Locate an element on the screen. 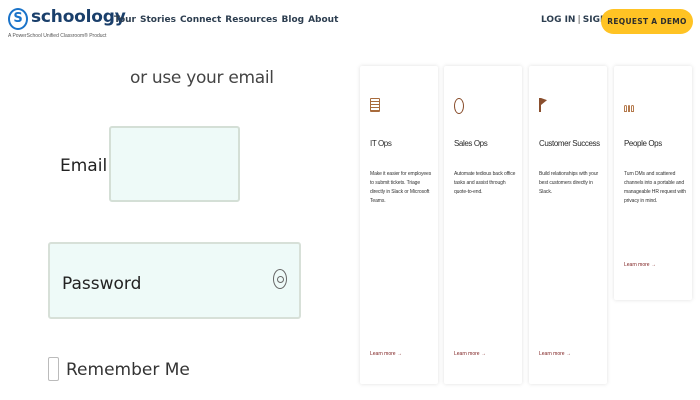 This screenshot has height=400, width=700. eye-icon is located at coordinates (280, 279).